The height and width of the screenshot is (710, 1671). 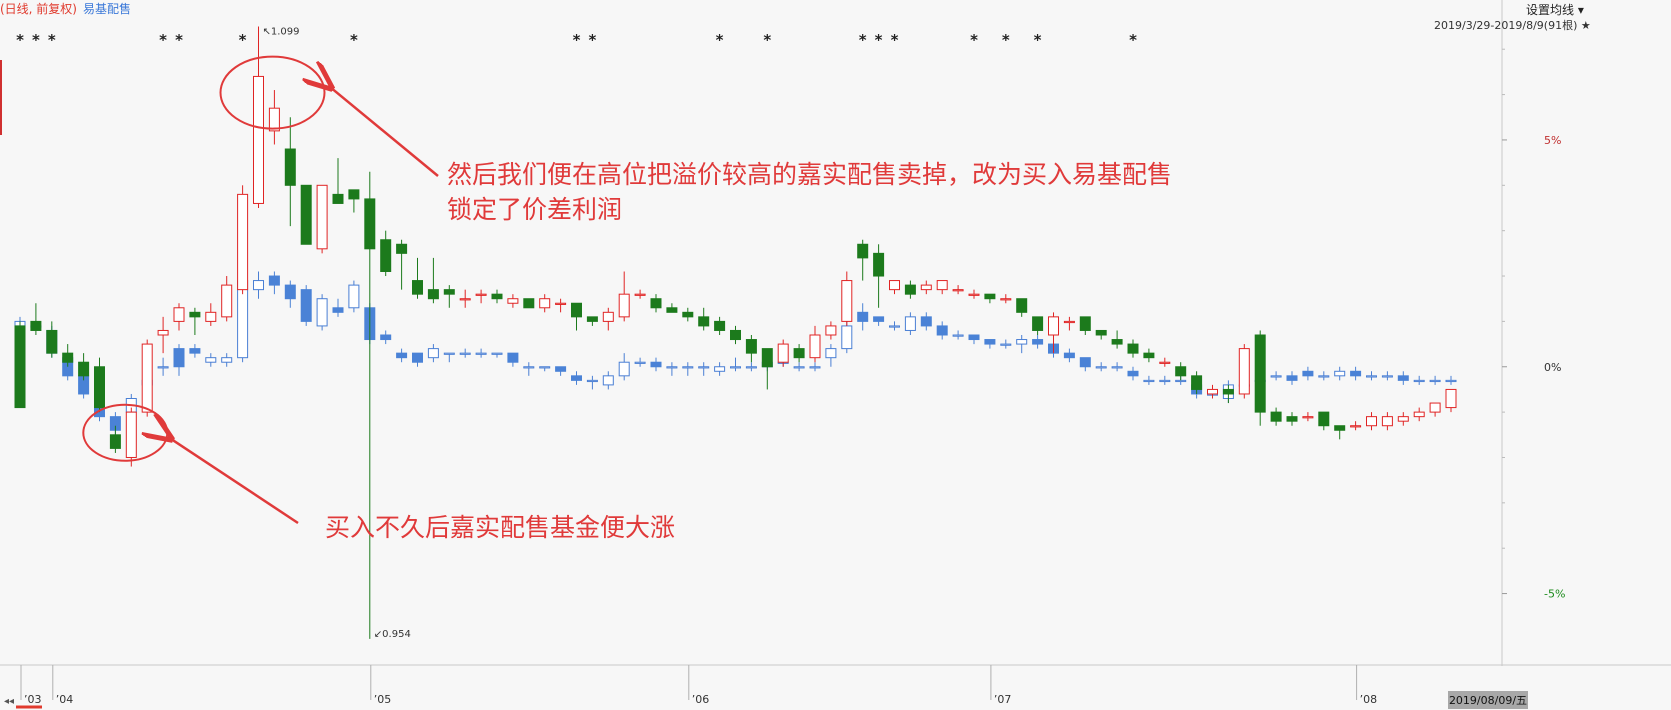 I want to click on legend-compare-series: 易基配售, so click(x=107, y=9).